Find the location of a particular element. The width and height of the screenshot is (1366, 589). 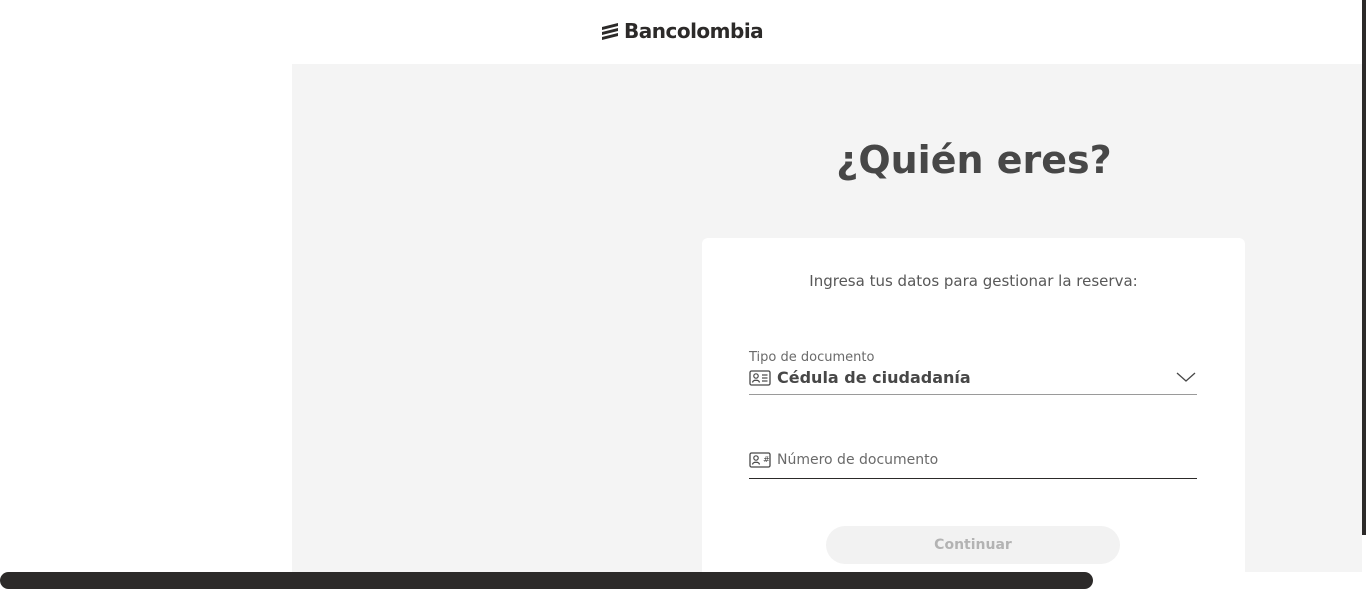

document-type-value-row: Cédula de ciudadanía is located at coordinates (860, 377).